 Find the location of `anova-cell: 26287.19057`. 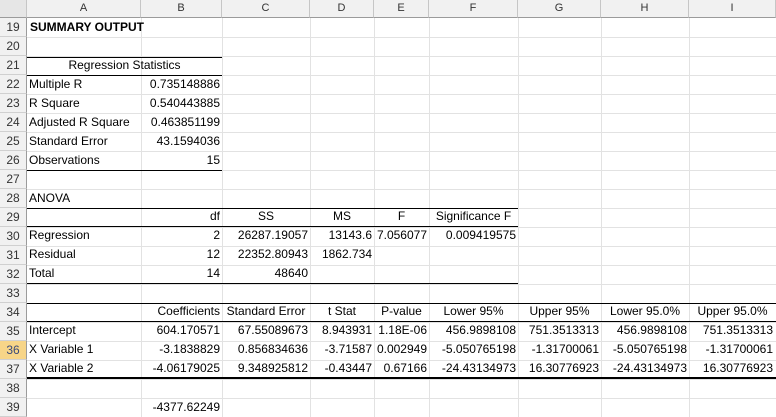

anova-cell: 26287.19057 is located at coordinates (265, 235).